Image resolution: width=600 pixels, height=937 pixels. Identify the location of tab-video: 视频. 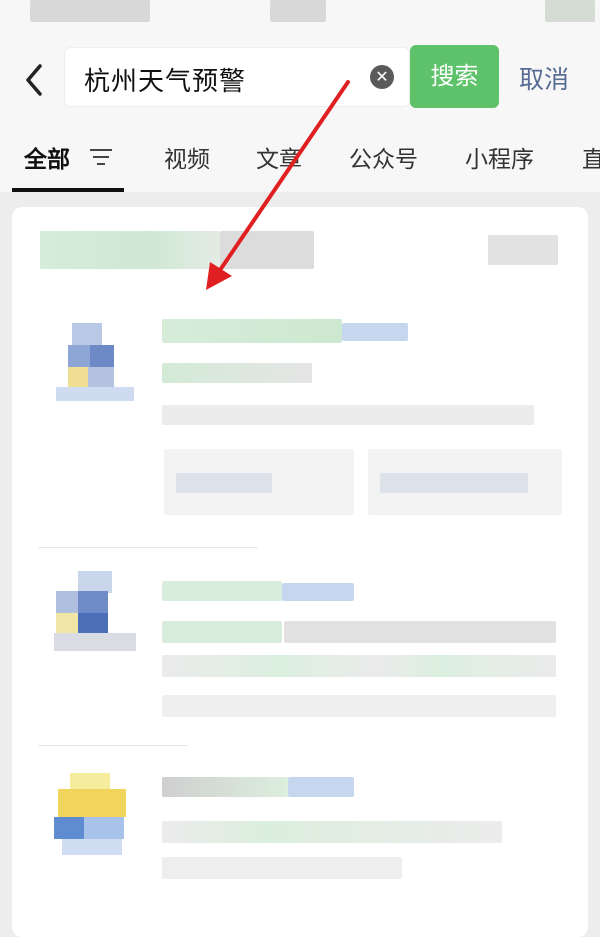
(187, 157).